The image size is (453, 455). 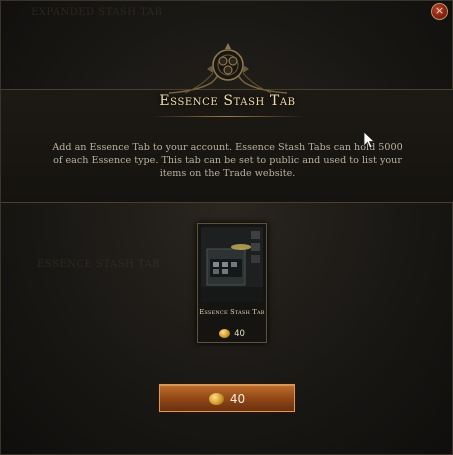 What do you see at coordinates (99, 264) in the screenshot?
I see `background-item-label: ESSENCE STASH TAB` at bounding box center [99, 264].